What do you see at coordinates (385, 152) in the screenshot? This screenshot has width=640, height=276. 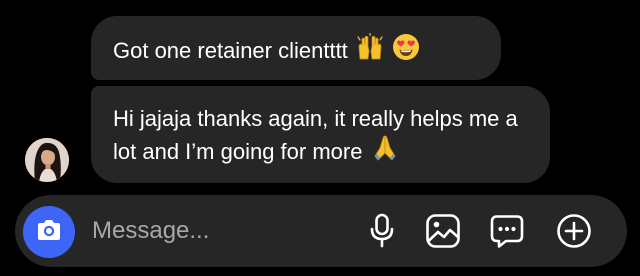 I see `folded-hands-icon` at bounding box center [385, 152].